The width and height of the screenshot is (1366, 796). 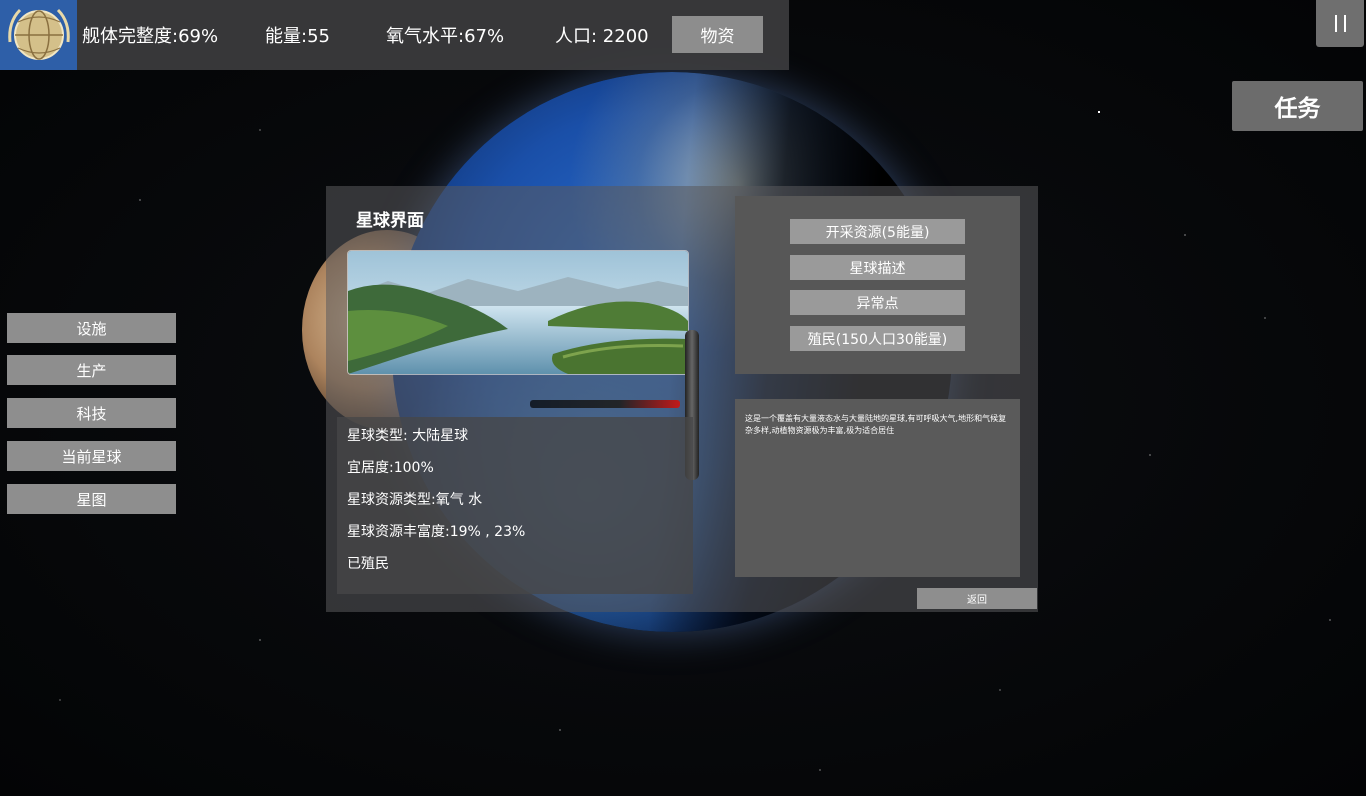 What do you see at coordinates (91, 328) in the screenshot?
I see `menu-facilities-button: 设施` at bounding box center [91, 328].